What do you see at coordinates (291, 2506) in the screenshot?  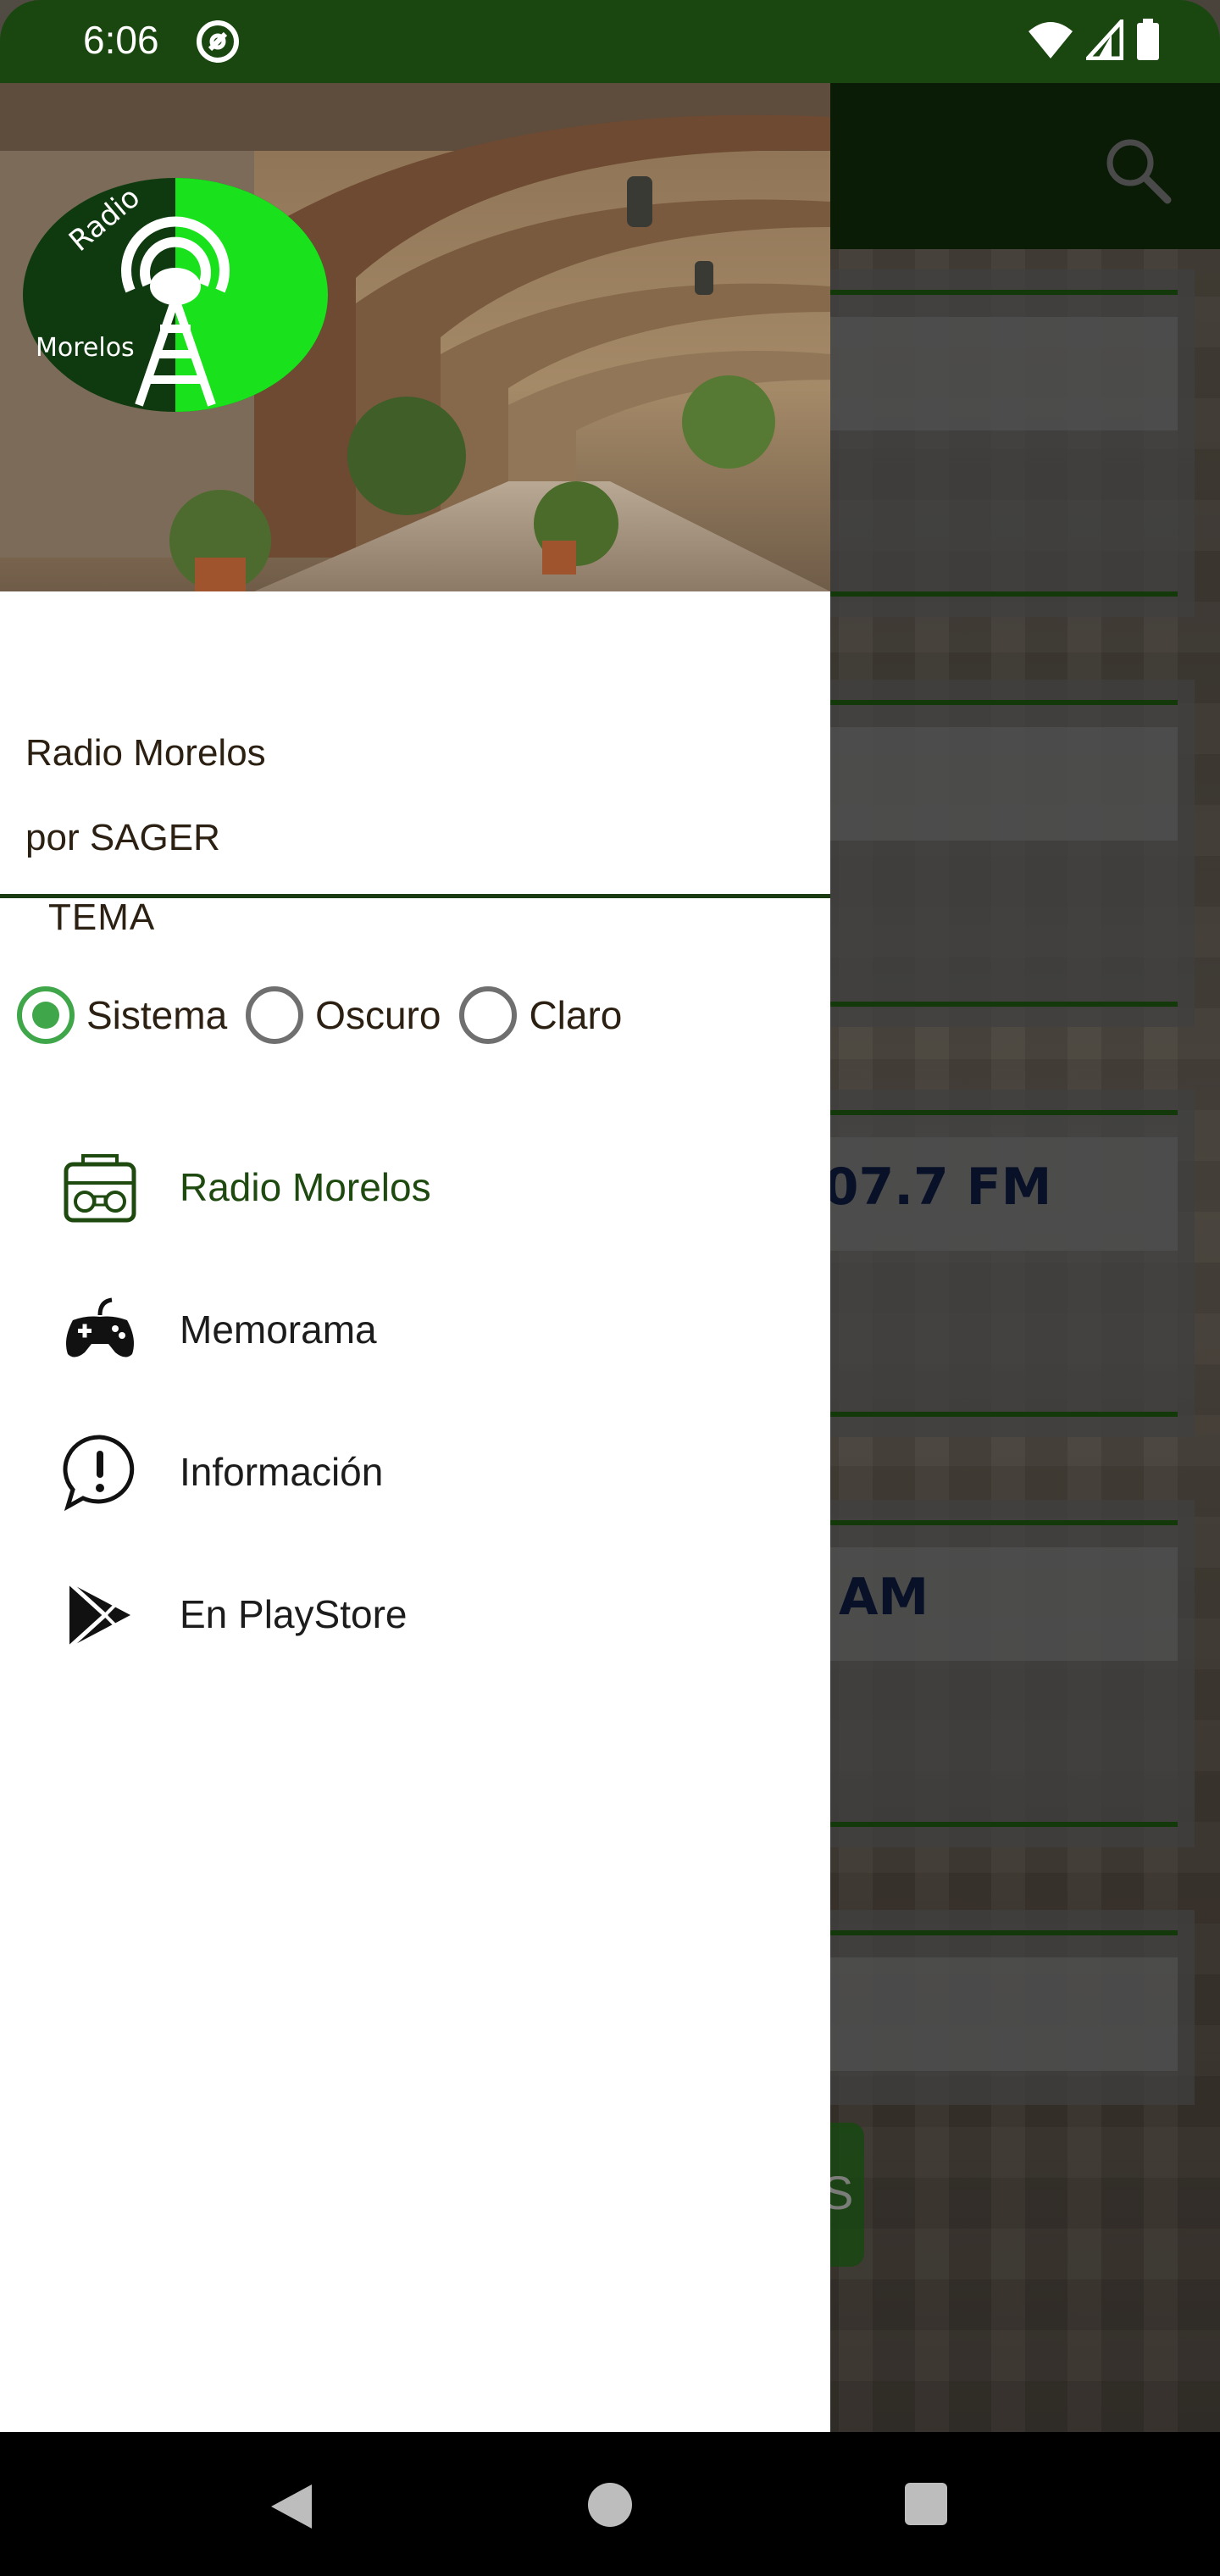 I see `back-icon` at bounding box center [291, 2506].